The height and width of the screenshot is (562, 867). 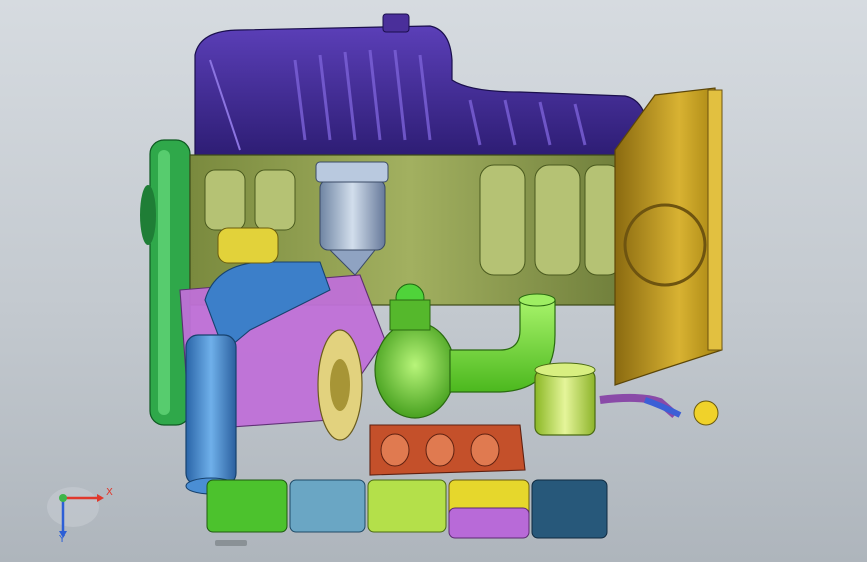 I want to click on oil-pan, so click(x=407, y=509).